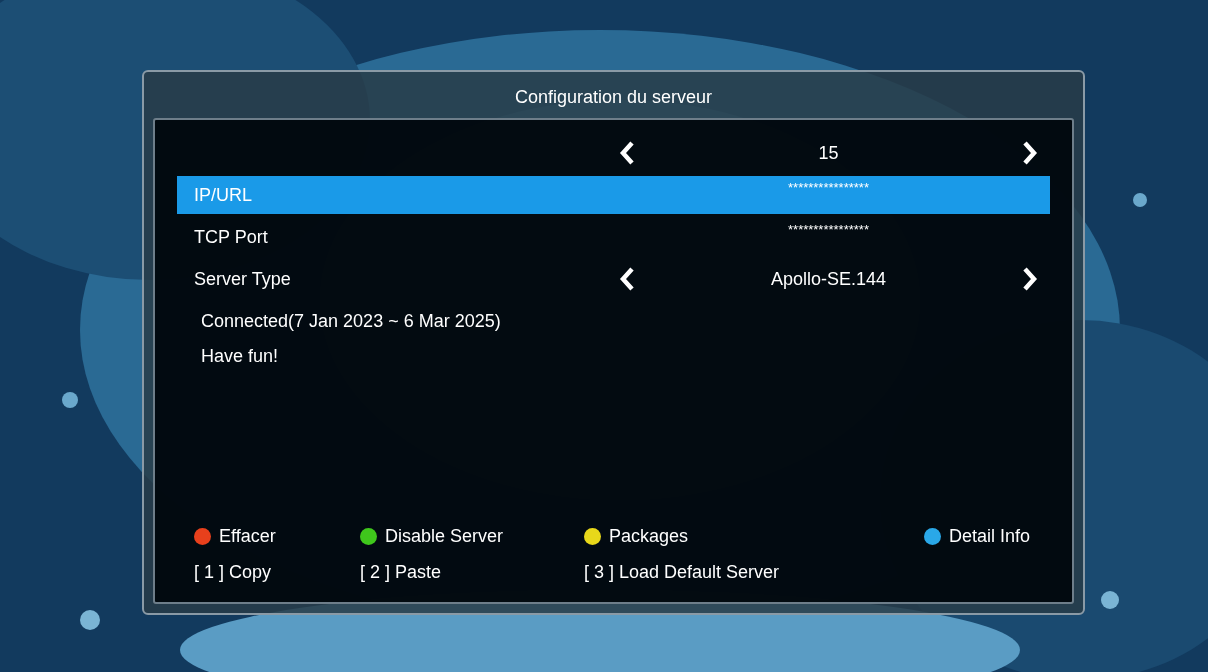  What do you see at coordinates (613, 279) in the screenshot?
I see `menu-row: Server Type Apollo-SE.144` at bounding box center [613, 279].